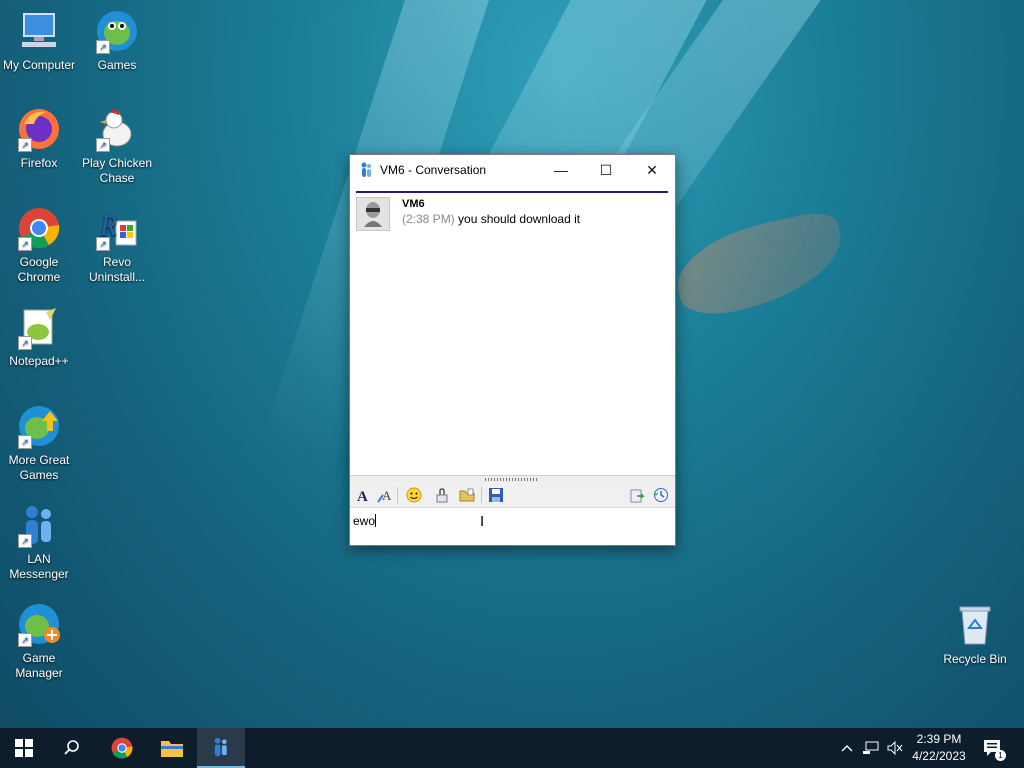  I want to click on desktop-icon-games: ↗ Games, so click(117, 40).